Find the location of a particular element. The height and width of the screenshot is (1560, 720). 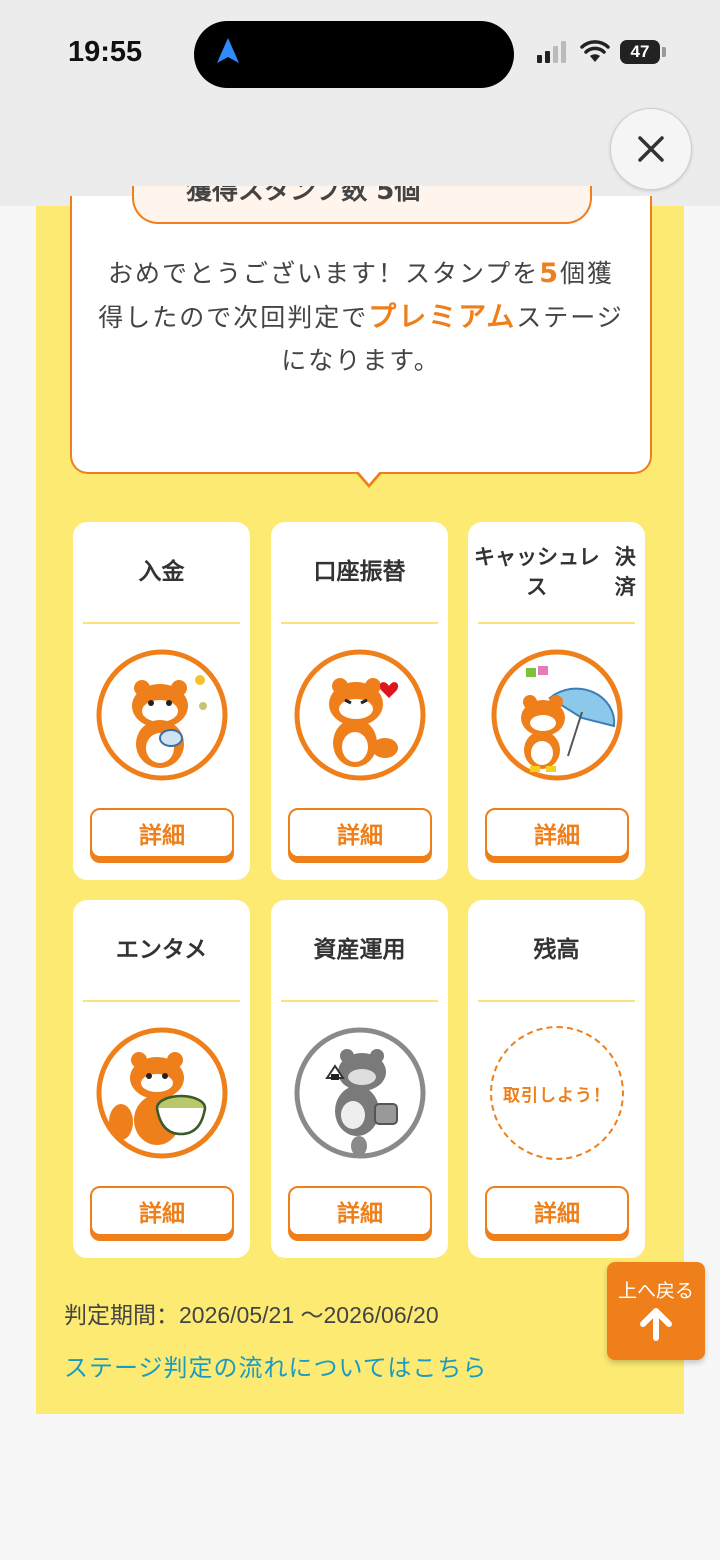

raccoon-heart-stamp-icon is located at coordinates (360, 715).